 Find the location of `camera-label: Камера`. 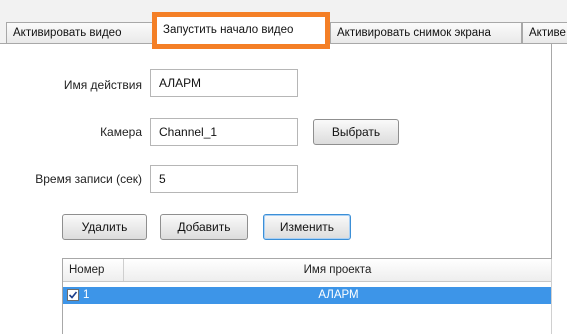

camera-label: Камера is located at coordinates (121, 132).